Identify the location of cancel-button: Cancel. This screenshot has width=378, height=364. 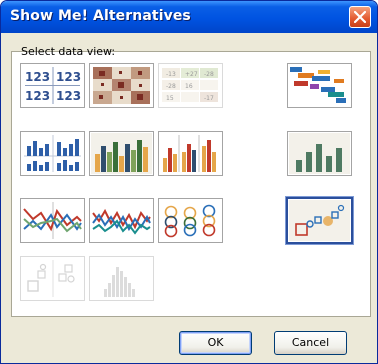
(310, 343).